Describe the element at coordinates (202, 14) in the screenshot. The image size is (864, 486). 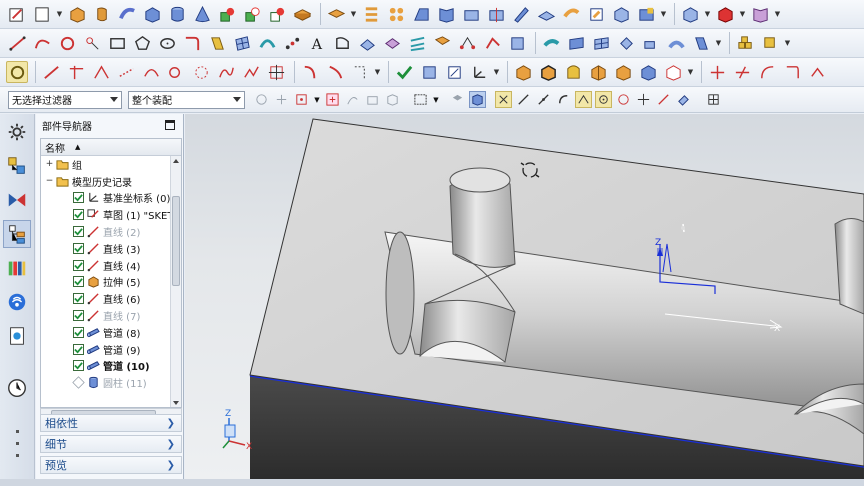
I see `cone-icon` at that location.